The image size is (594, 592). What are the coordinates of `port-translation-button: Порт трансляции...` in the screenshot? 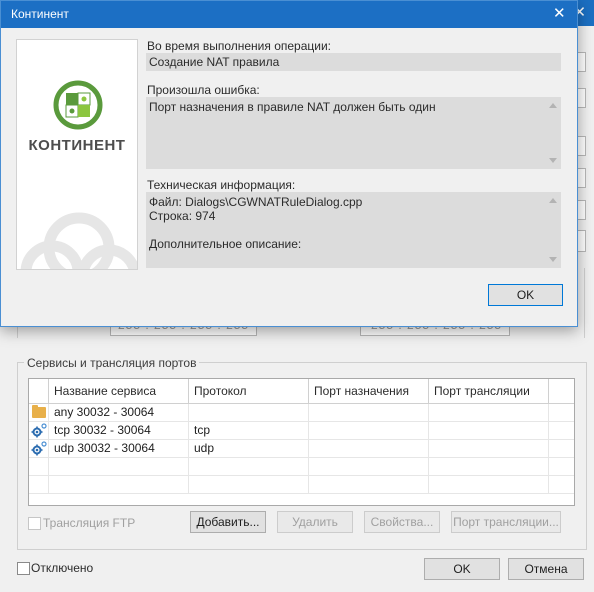 It's located at (506, 522).